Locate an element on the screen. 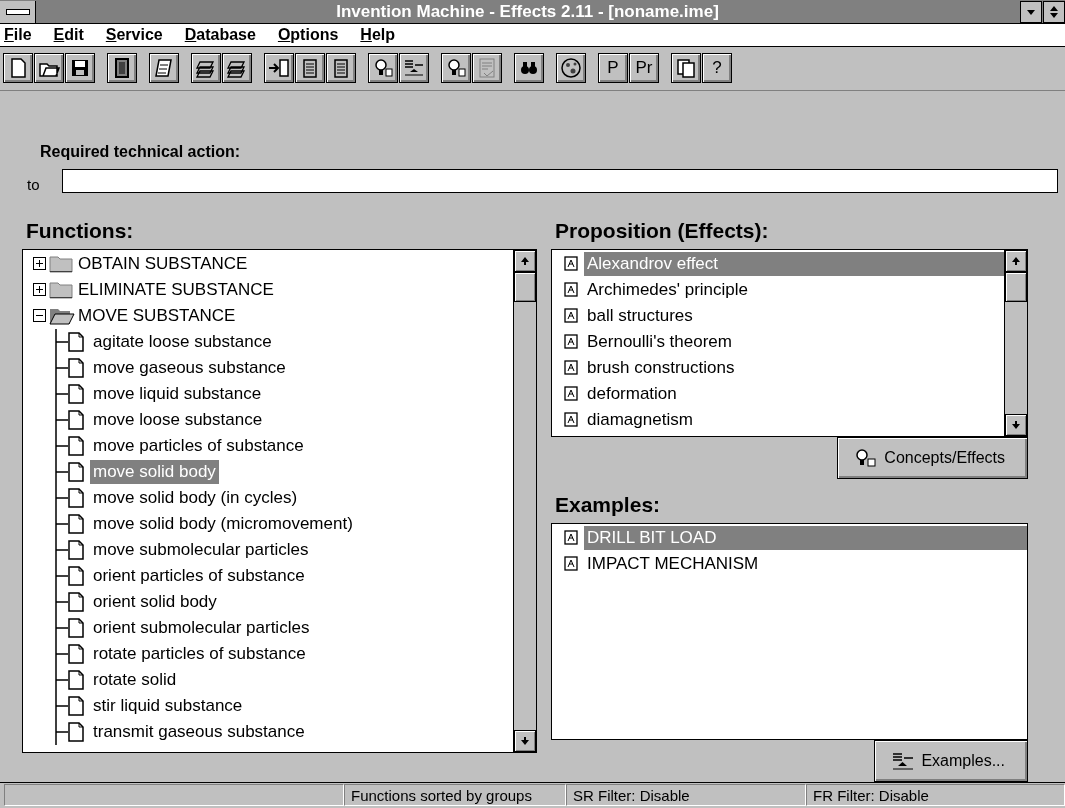 The image size is (1065, 808). tree-item: rotate particles of substance is located at coordinates (199, 653).